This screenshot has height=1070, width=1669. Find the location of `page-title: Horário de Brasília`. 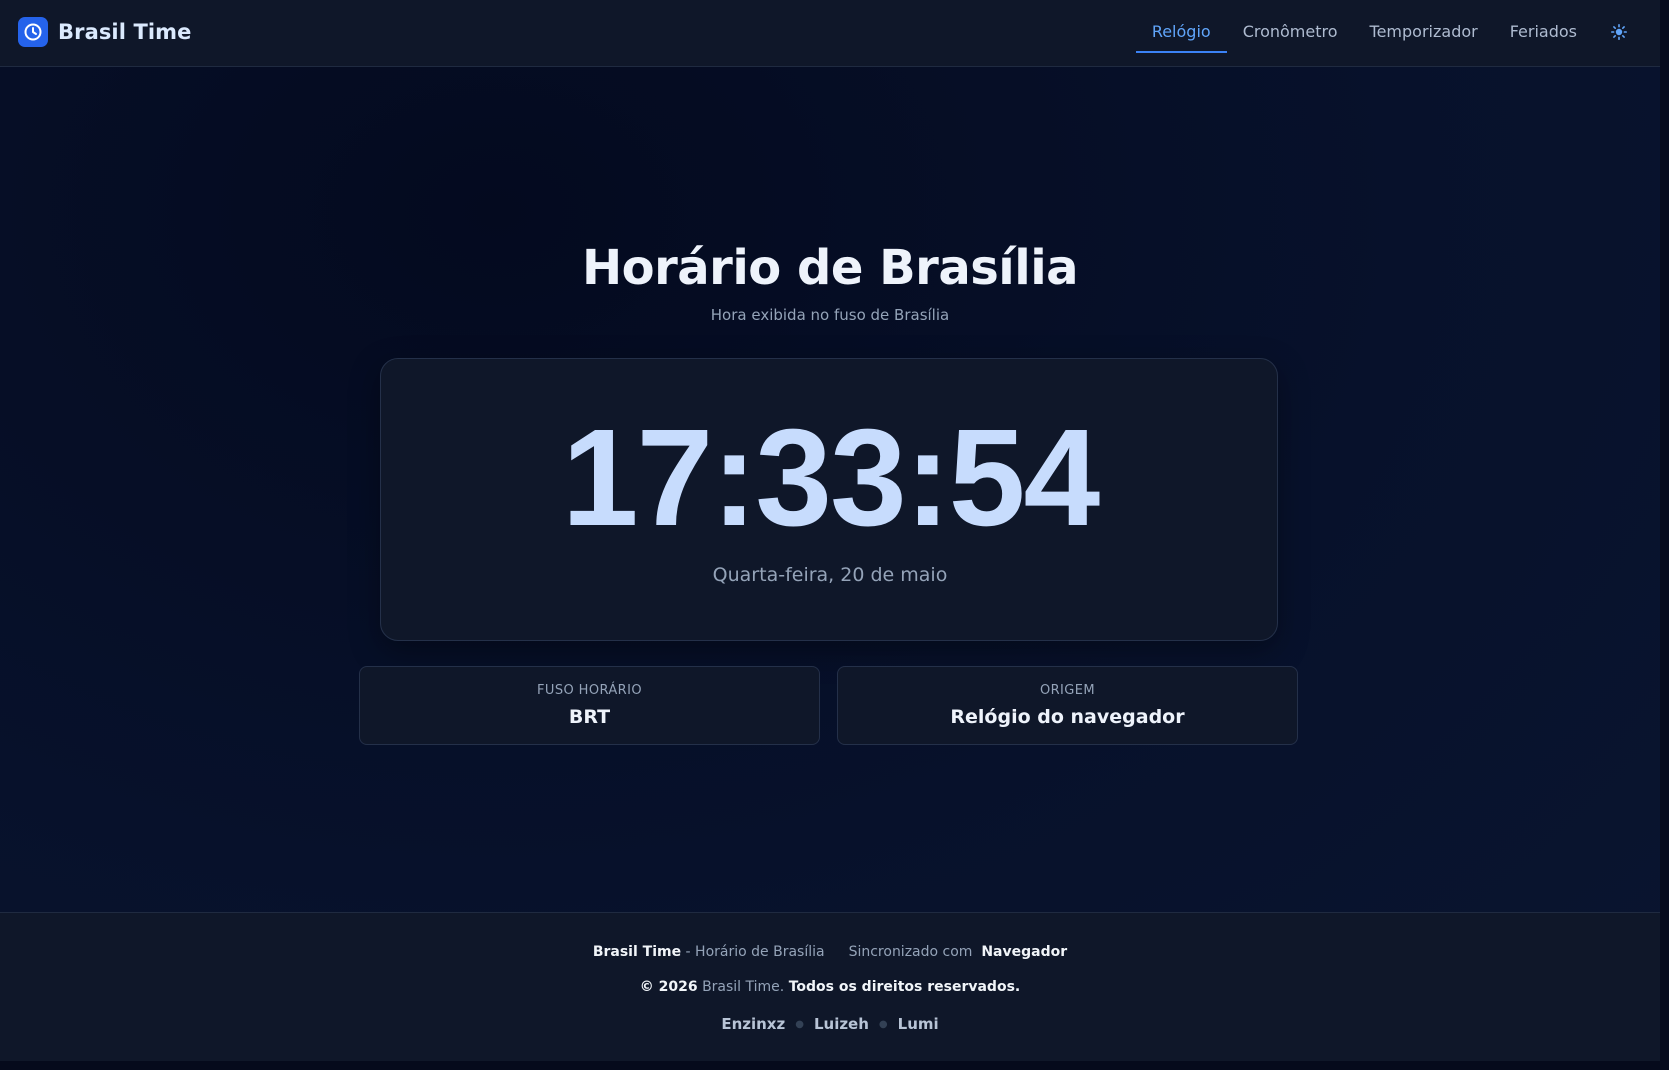

page-title: Horário de Brasília is located at coordinates (830, 268).